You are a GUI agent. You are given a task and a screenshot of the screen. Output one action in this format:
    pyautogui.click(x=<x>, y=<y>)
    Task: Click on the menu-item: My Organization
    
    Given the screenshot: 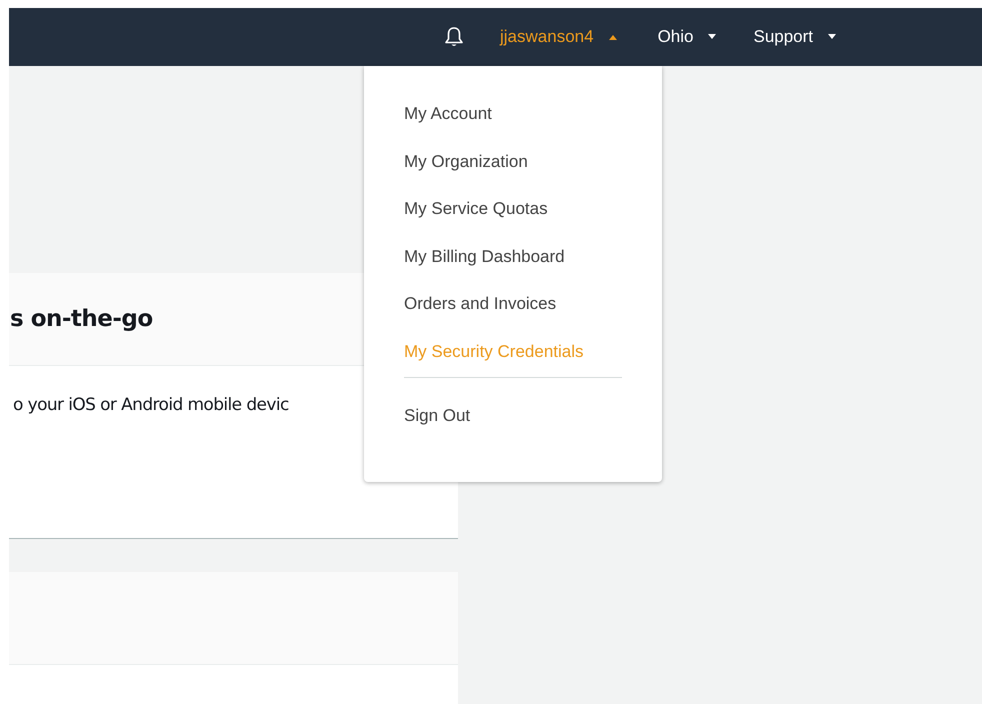 What is the action you would take?
    pyautogui.click(x=533, y=173)
    